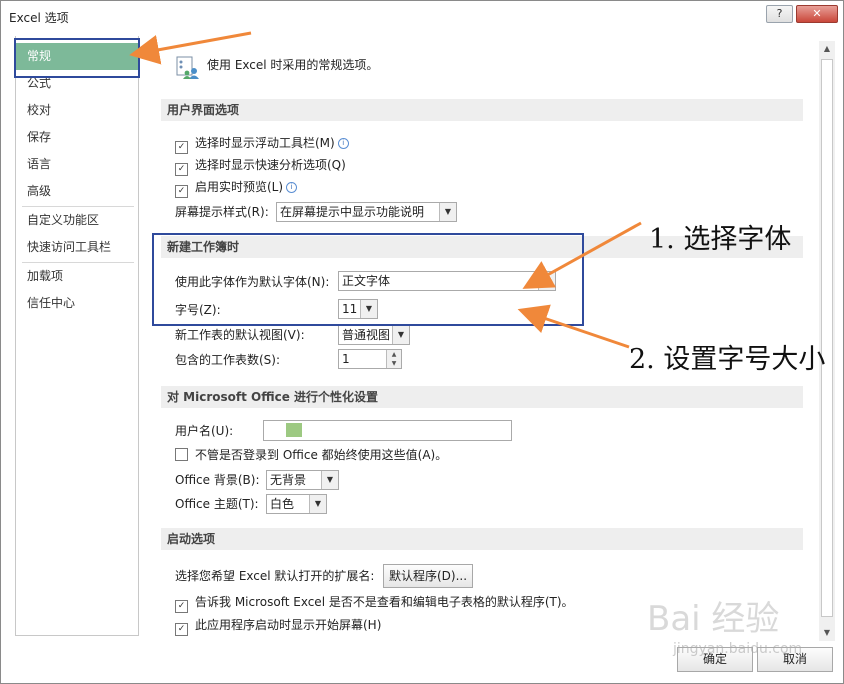 This screenshot has width=844, height=684. I want to click on arrow-to-general, so click(190, 48).